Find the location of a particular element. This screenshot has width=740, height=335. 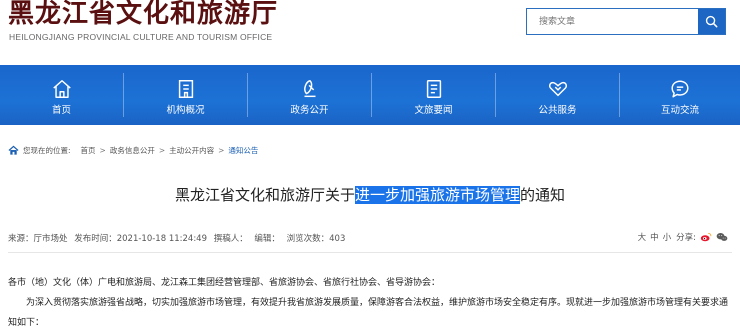

weibo-icon is located at coordinates (706, 237).